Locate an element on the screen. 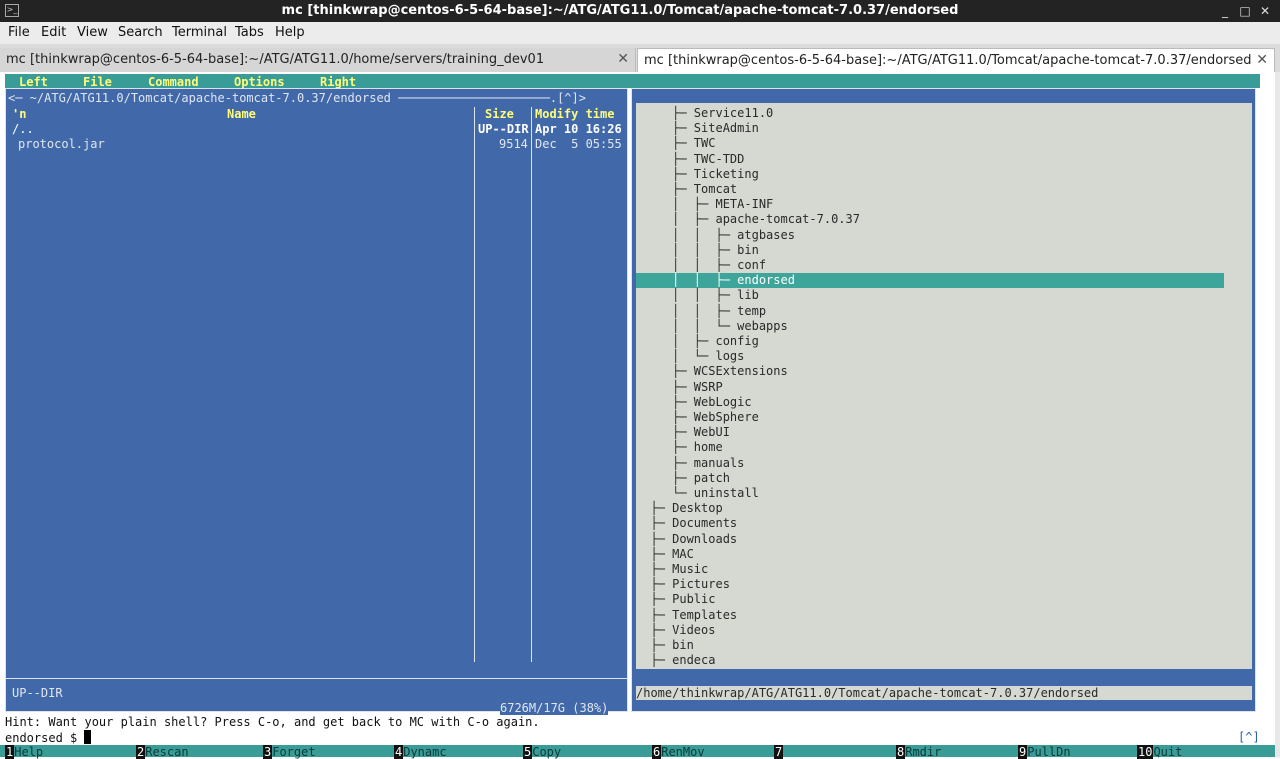  tree-item: ├─ manuals is located at coordinates (690, 463).